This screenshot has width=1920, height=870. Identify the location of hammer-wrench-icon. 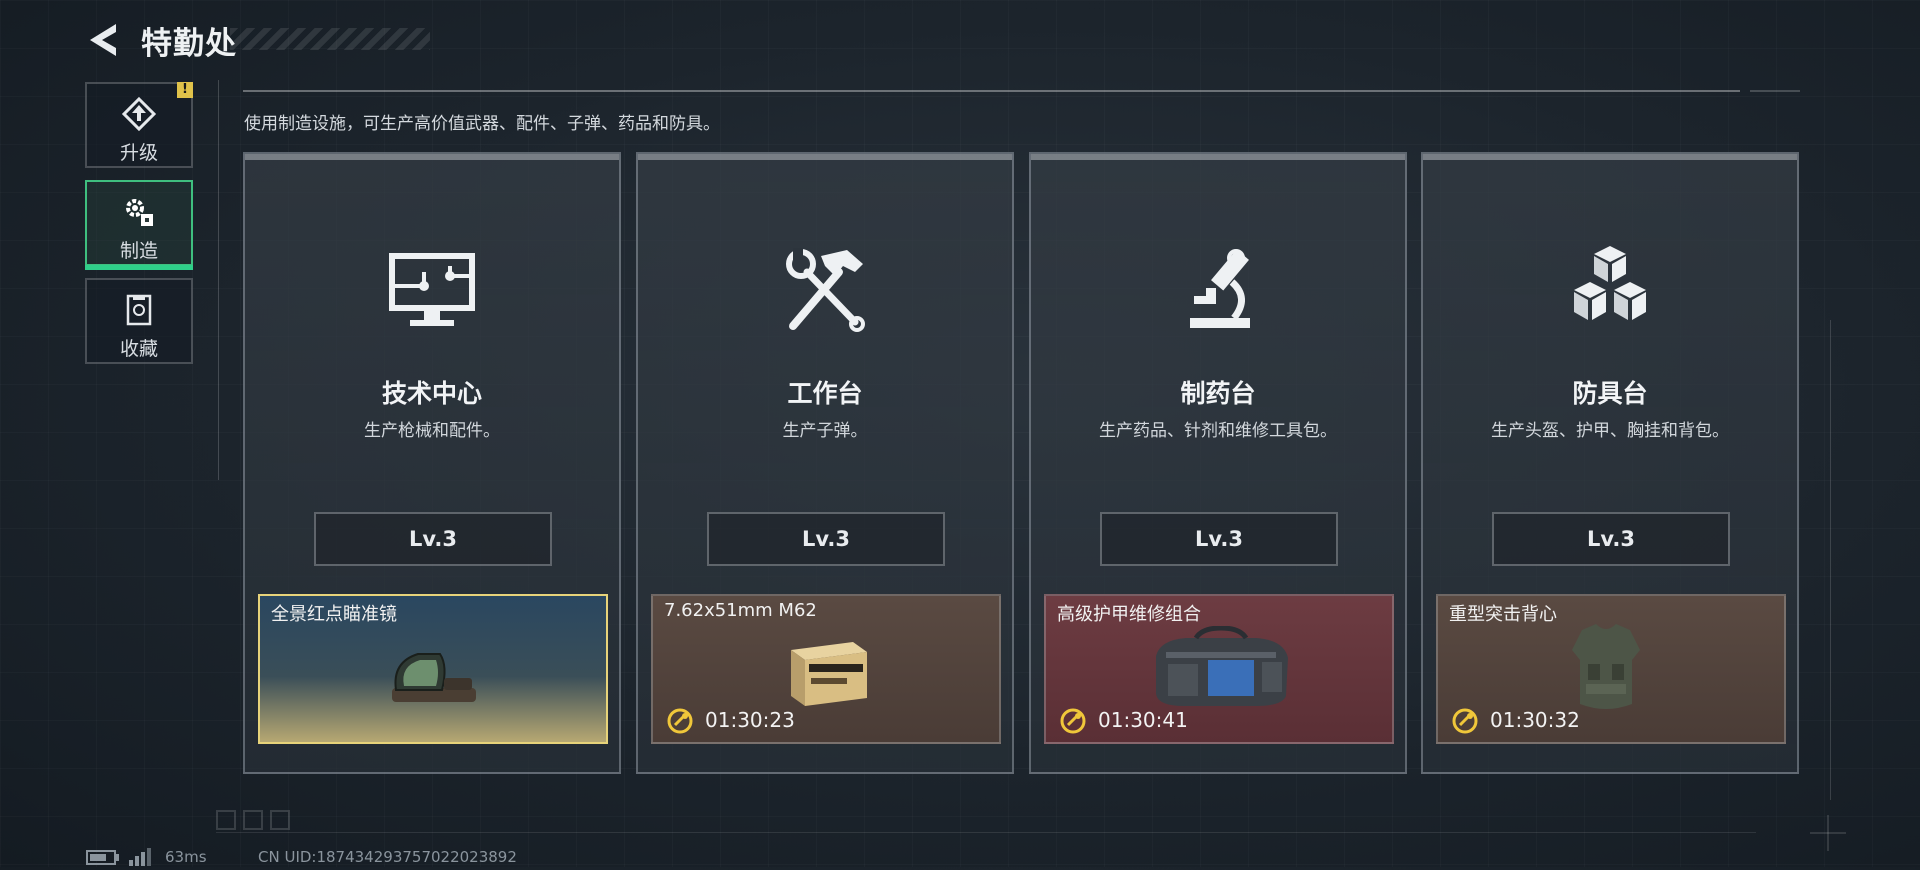
(825, 290).